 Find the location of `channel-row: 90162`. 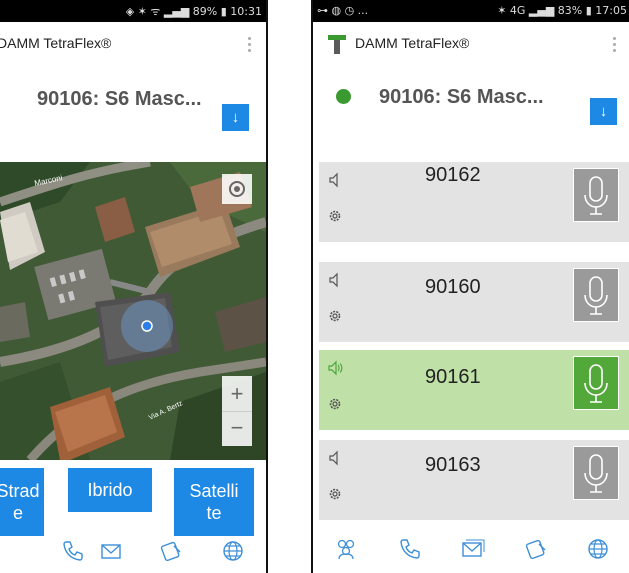

channel-row: 90162 is located at coordinates (474, 202).